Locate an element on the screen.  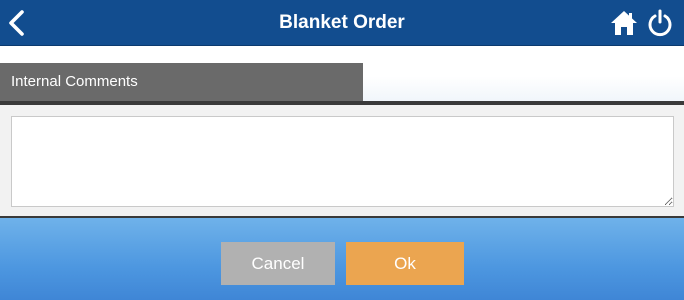
power-button is located at coordinates (660, 23).